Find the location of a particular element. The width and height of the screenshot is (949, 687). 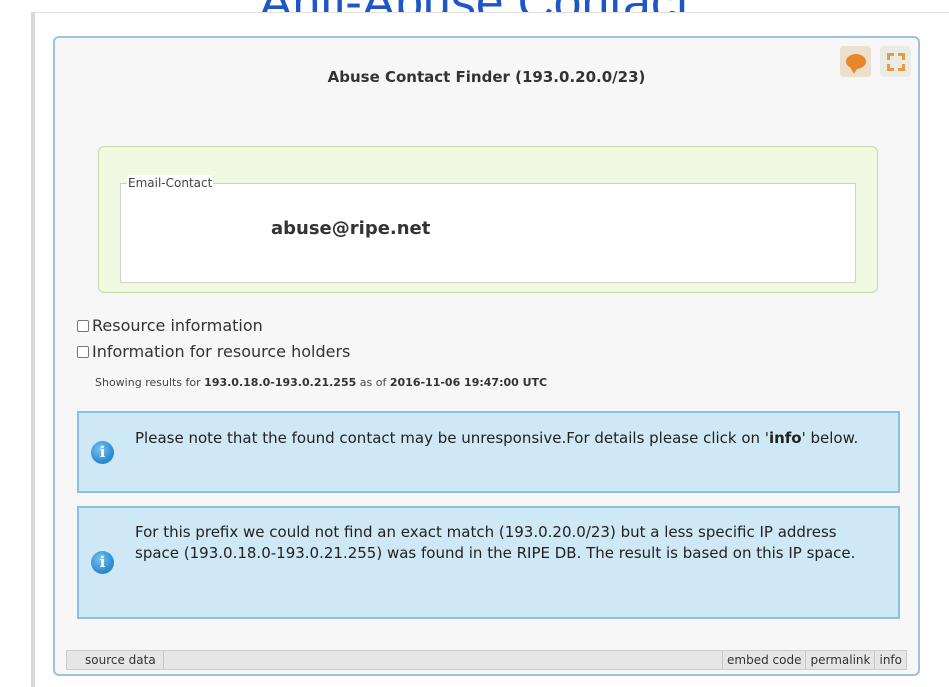

footer-links: embed code permalink info is located at coordinates (814, 660).